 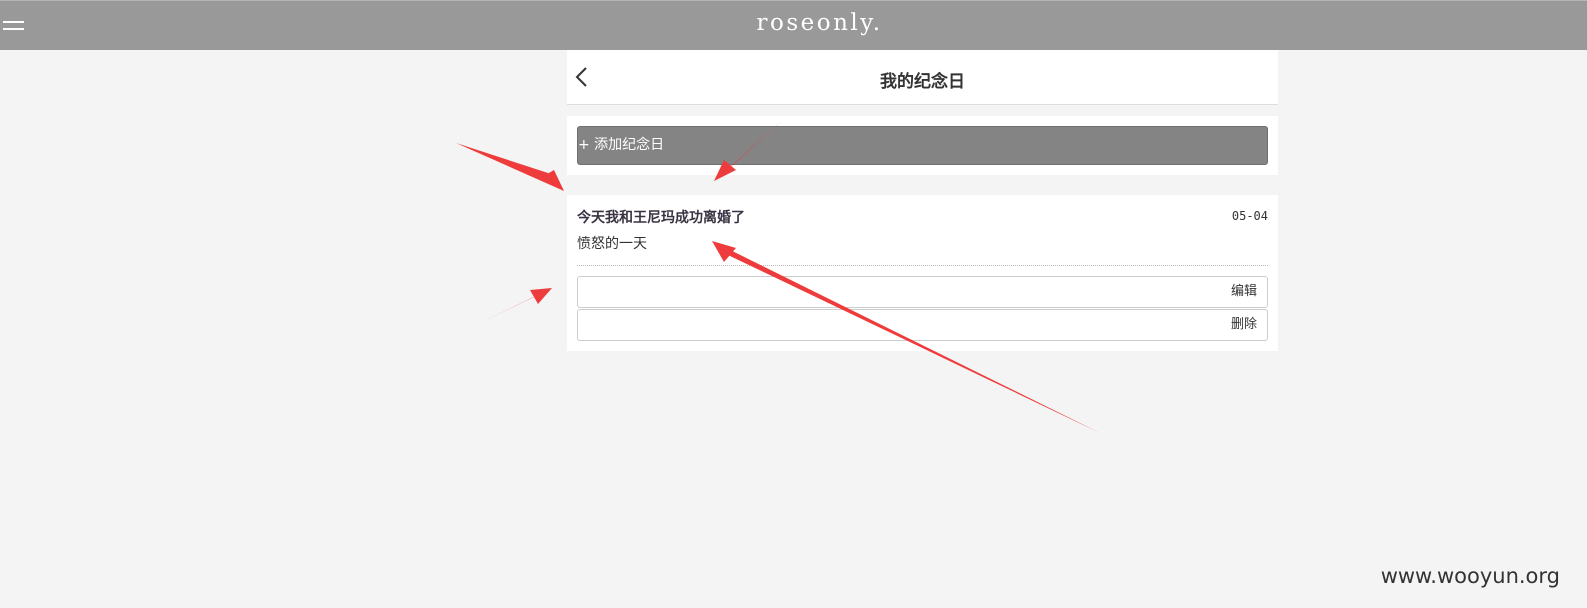 I want to click on add-anniversary-button: + 添加纪念日, so click(x=922, y=145).